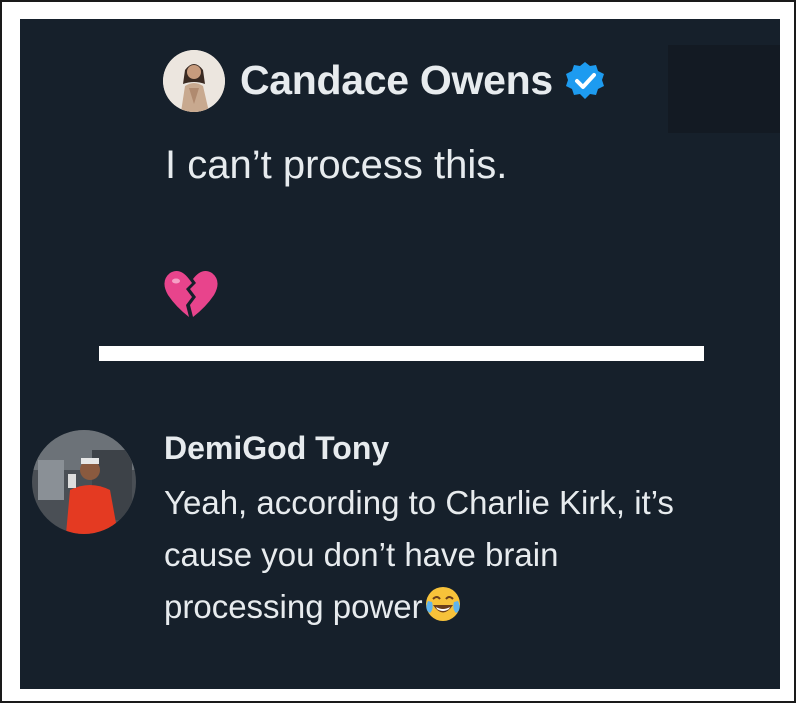 This screenshot has width=796, height=703. Describe the element at coordinates (419, 502) in the screenshot. I see `reply-line-1: Yeah, according to Charlie Kirk, it’s` at that location.